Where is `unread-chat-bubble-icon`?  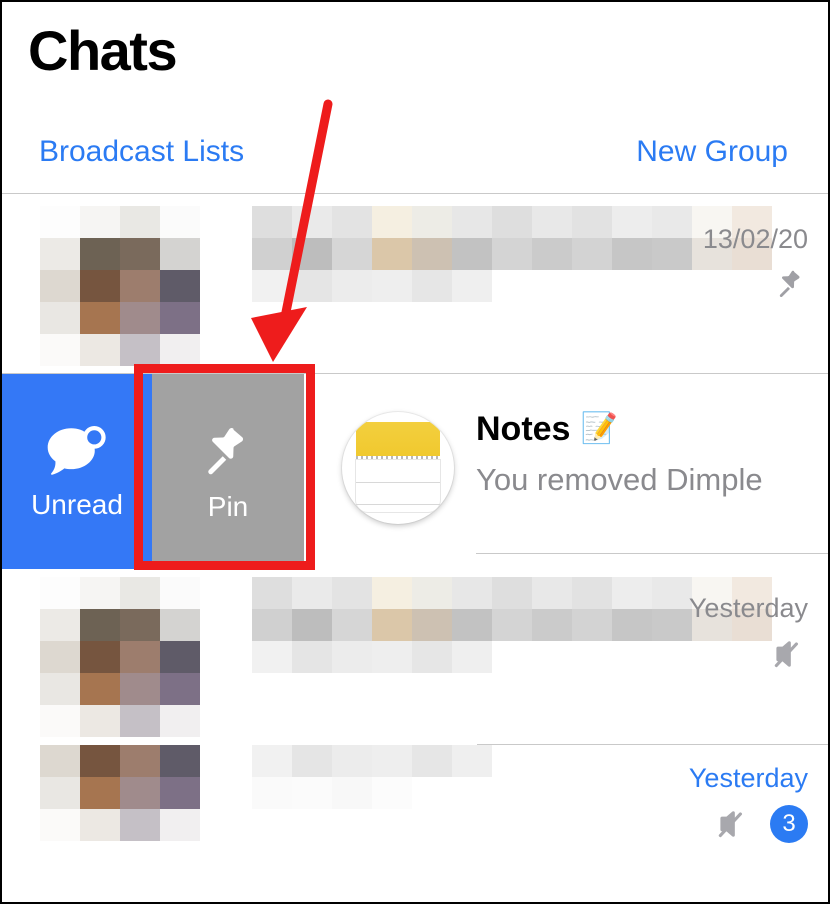
unread-chat-bubble-icon is located at coordinates (76, 450).